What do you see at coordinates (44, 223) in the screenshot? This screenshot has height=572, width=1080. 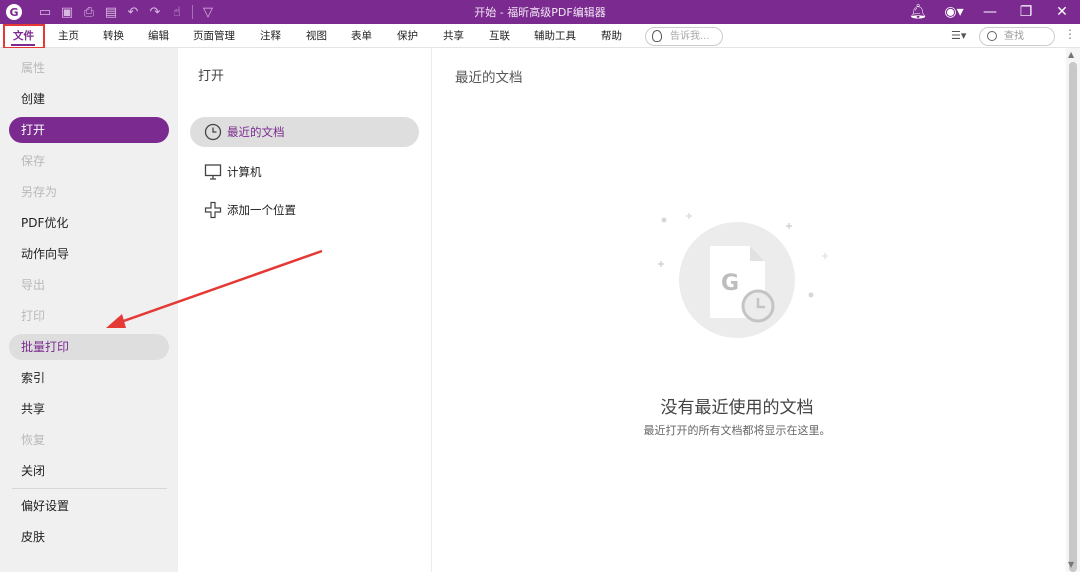 I see `sidebar-item-pdf-optimize: PDF优化` at bounding box center [44, 223].